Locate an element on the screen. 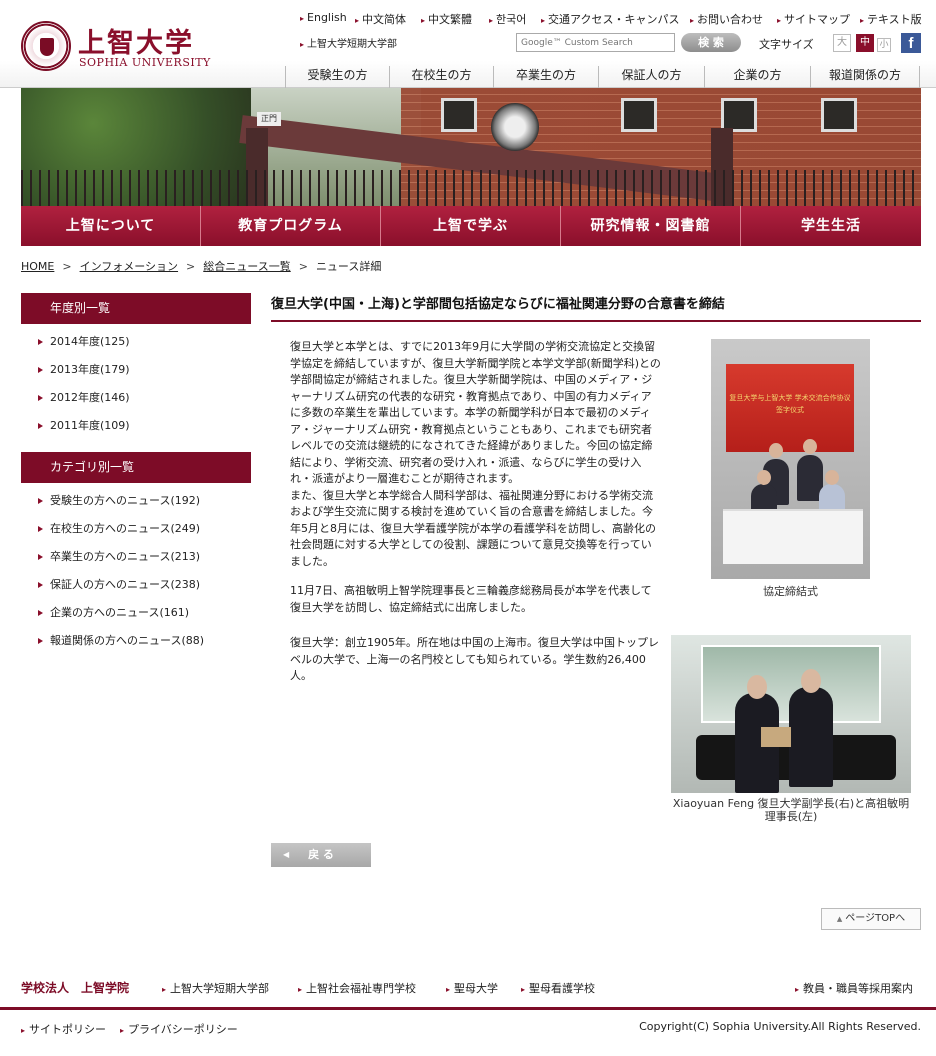  logo-english-name: SOPHIA UNIVERSITY is located at coordinates (145, 62).